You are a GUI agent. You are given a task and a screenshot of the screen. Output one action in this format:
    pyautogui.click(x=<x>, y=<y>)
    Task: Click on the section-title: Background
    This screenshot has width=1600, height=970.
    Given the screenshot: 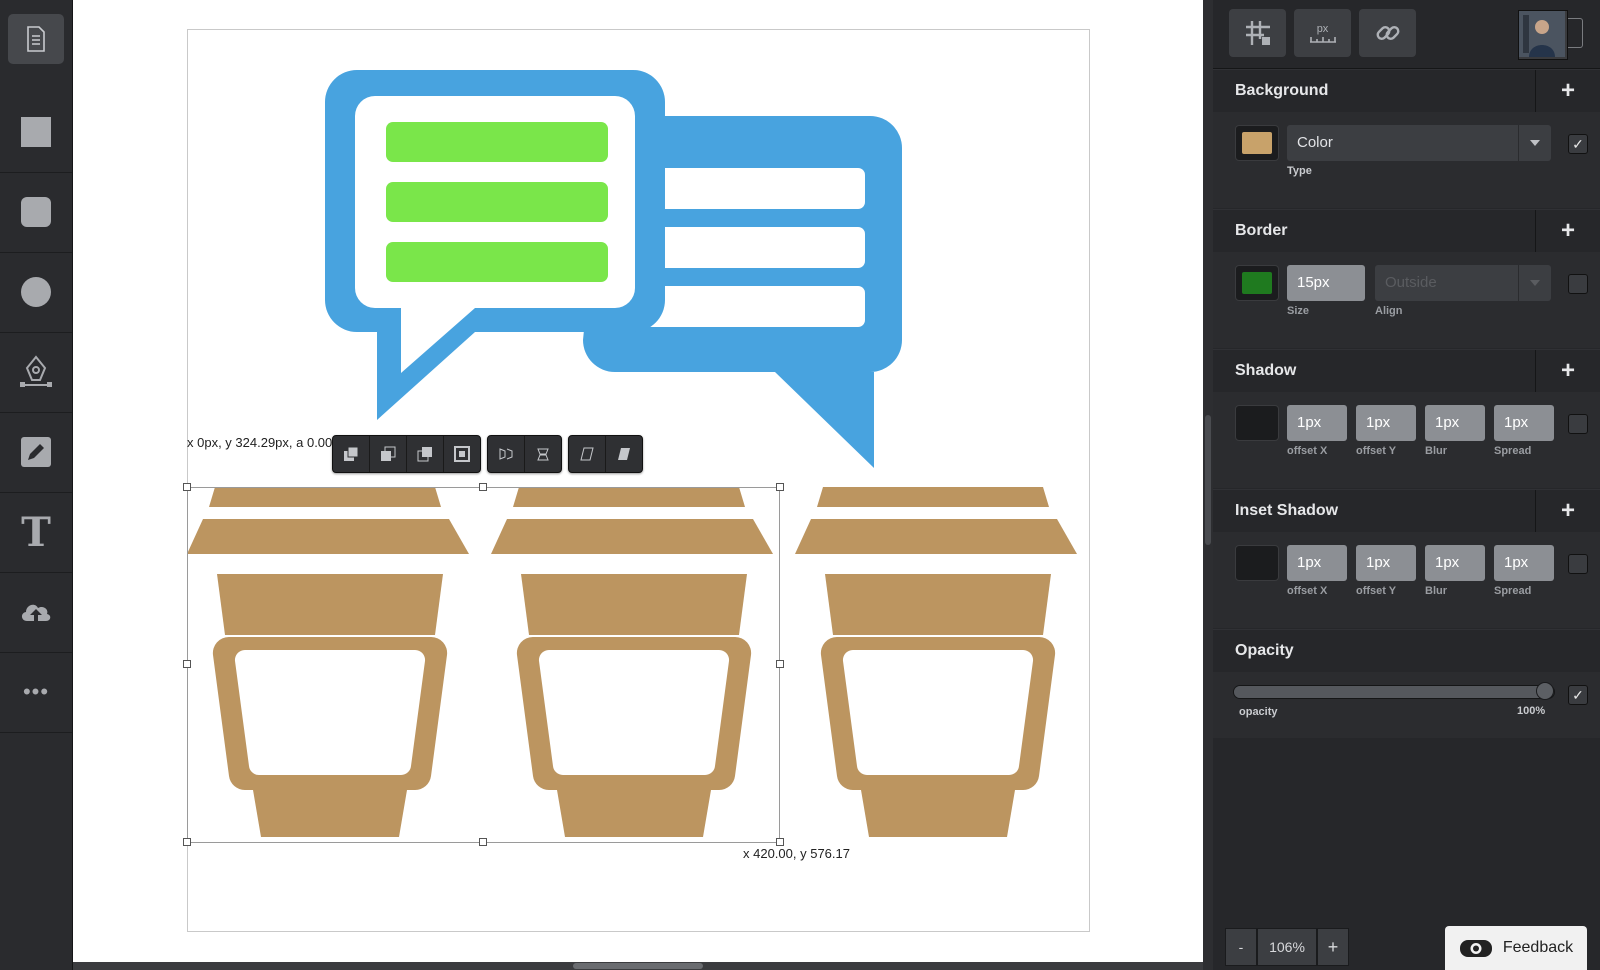 What is the action you would take?
    pyautogui.click(x=1282, y=90)
    